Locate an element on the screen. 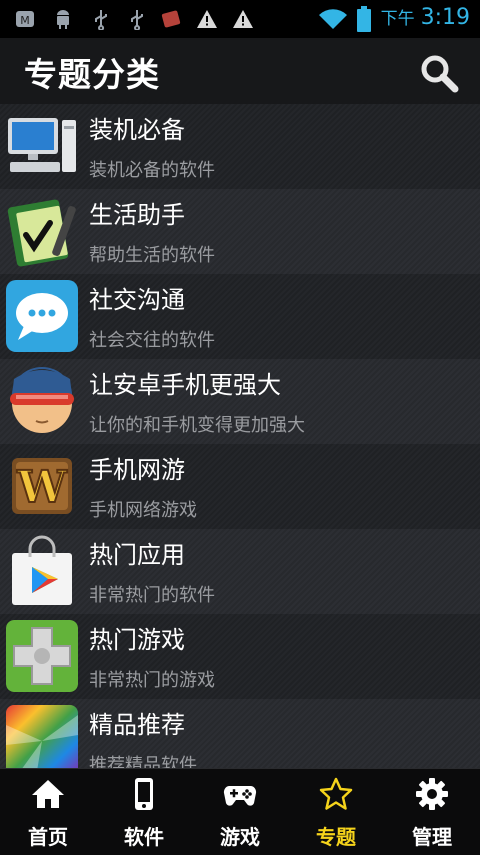 Image resolution: width=480 pixels, height=855 pixels. cyclops-avatar-icon is located at coordinates (42, 400).